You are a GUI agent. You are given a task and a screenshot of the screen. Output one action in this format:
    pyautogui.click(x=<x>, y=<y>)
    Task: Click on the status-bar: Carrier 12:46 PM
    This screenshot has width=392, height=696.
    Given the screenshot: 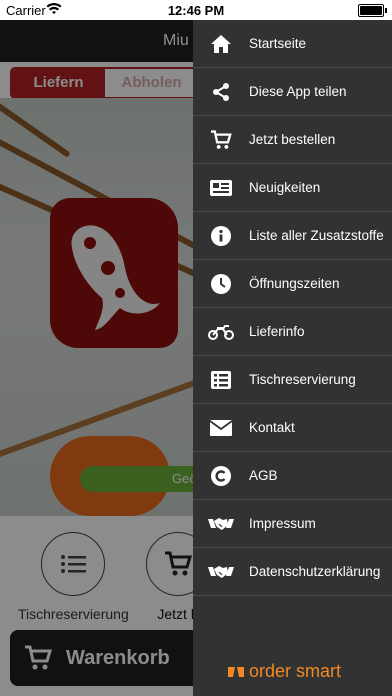 What is the action you would take?
    pyautogui.click(x=196, y=10)
    